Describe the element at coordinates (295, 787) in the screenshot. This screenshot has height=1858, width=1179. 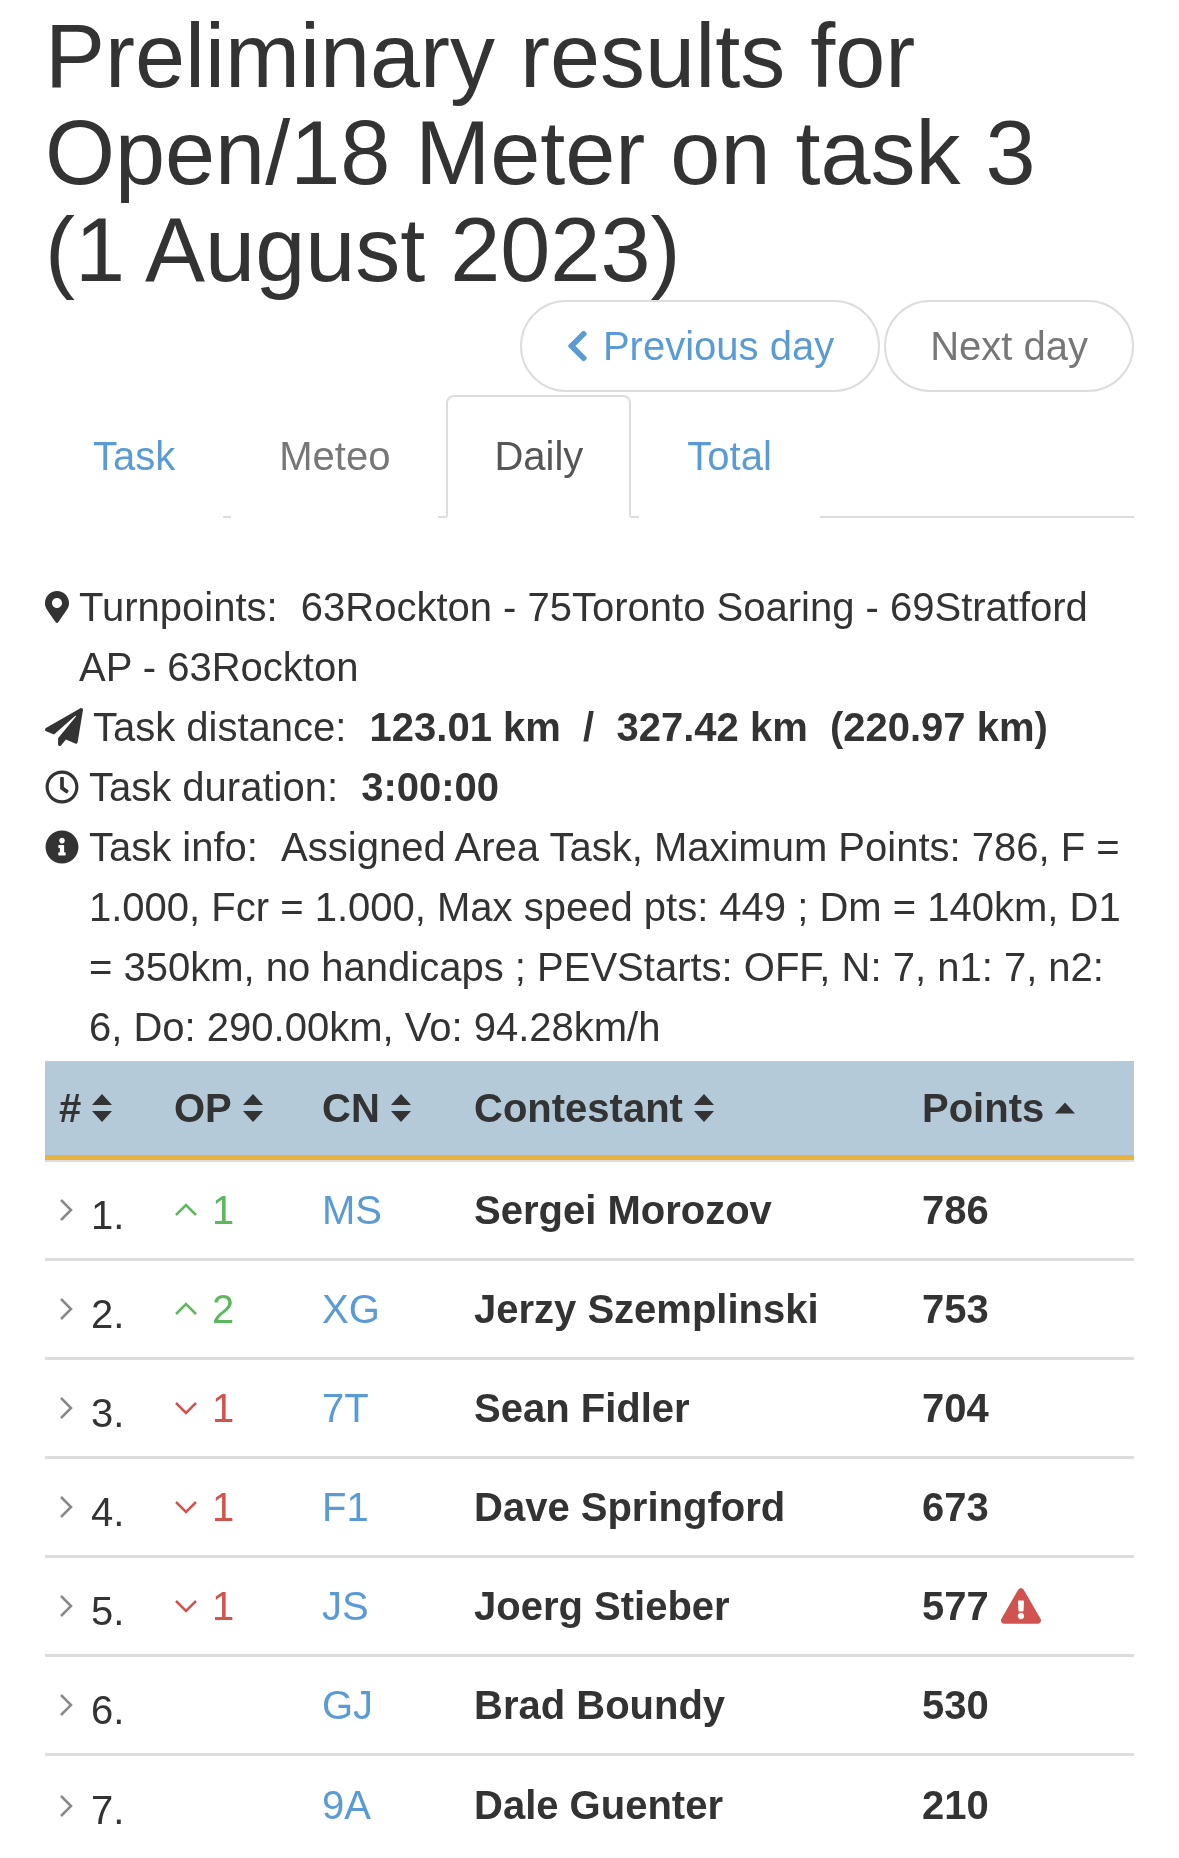
I see `task-detail-text: Task duration: 3:00:00` at that location.